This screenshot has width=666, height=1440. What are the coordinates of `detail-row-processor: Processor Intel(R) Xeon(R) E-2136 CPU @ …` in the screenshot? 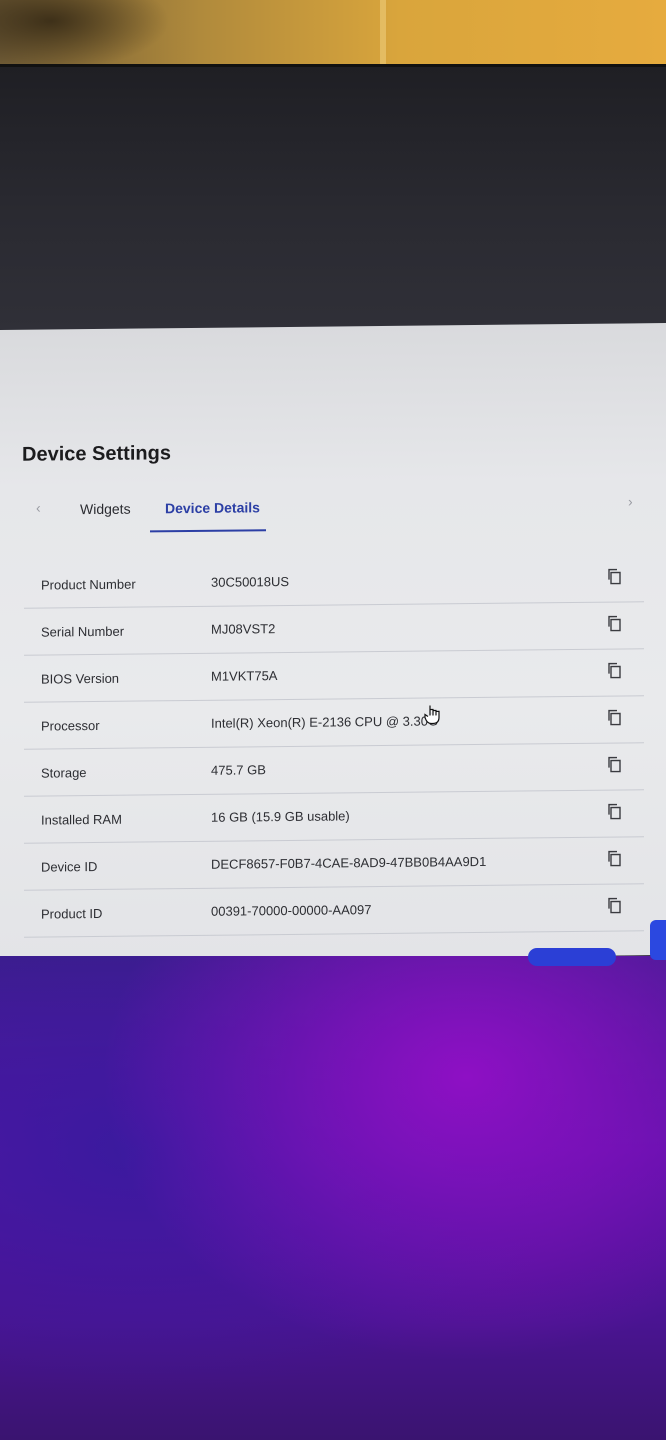 It's located at (334, 723).